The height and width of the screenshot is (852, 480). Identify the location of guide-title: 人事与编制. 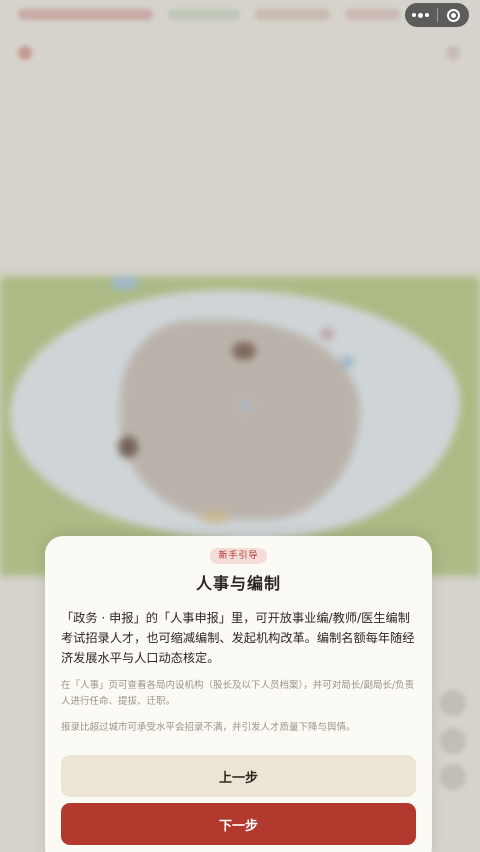
(238, 583).